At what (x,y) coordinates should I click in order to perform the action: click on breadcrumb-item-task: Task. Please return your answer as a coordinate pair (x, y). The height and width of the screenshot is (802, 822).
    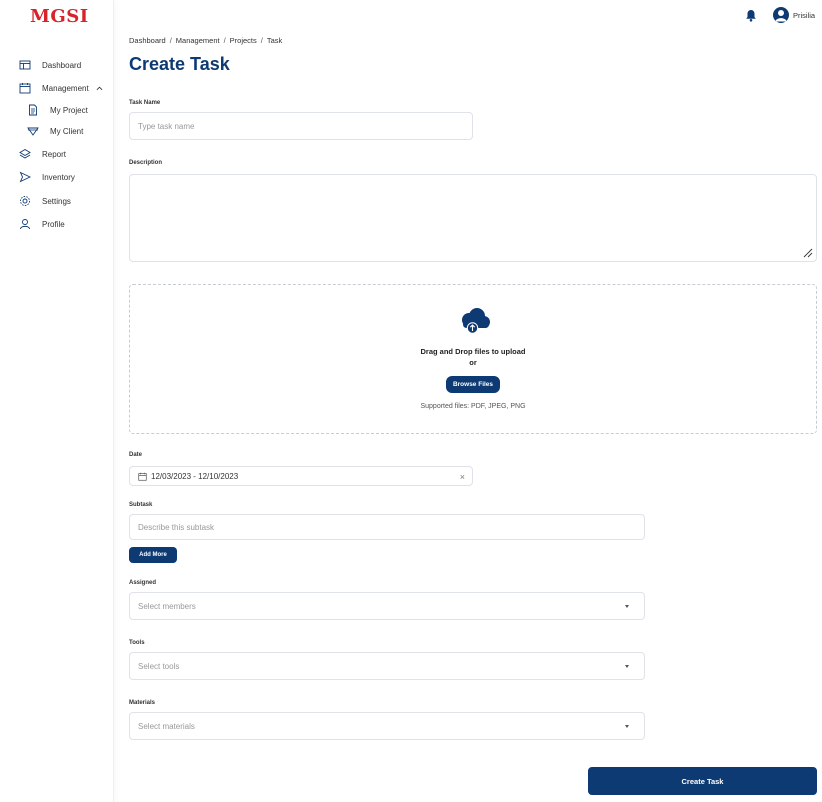
    Looking at the image, I should click on (274, 40).